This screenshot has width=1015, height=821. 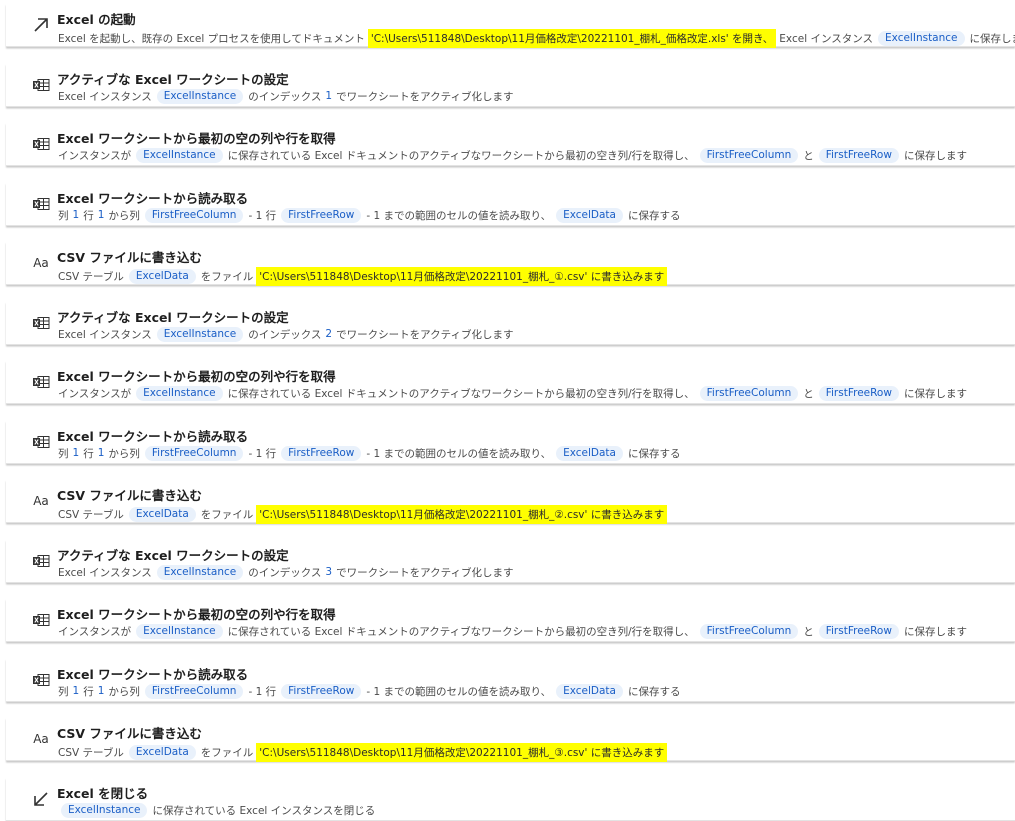 I want to click on number-value: 3, so click(x=329, y=572).